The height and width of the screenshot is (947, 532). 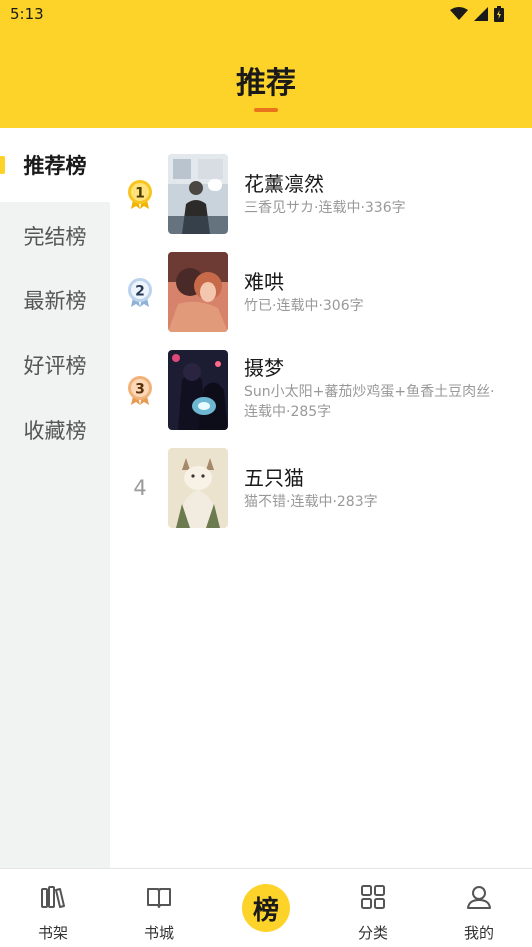 I want to click on open-book-icon, so click(x=159, y=898).